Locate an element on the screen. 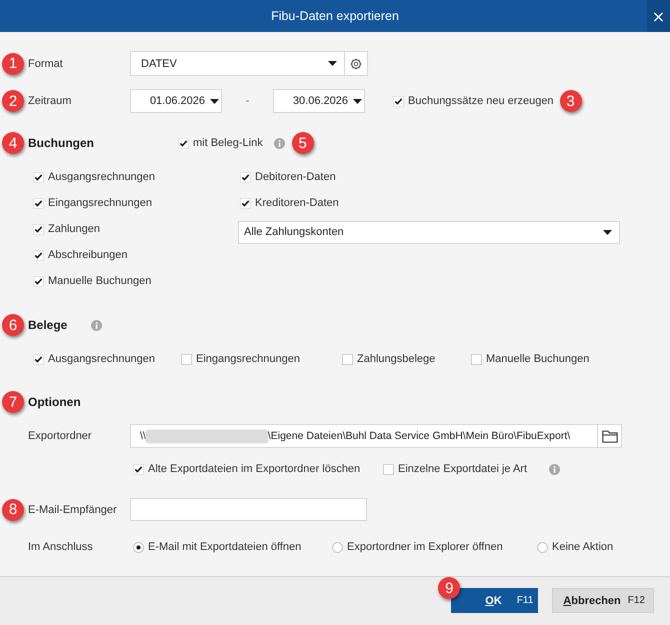 This screenshot has width=670, height=625. settings-button is located at coordinates (356, 63).